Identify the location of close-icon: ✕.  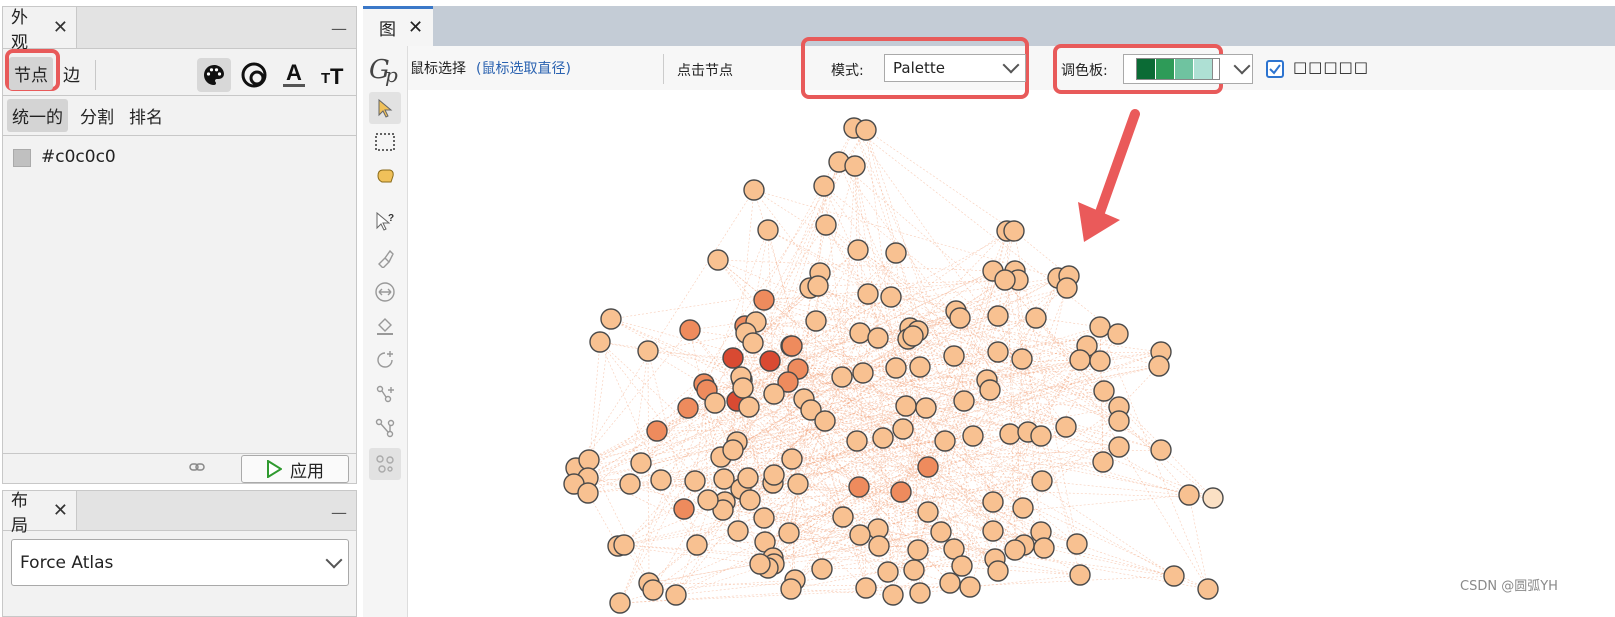
(60, 510).